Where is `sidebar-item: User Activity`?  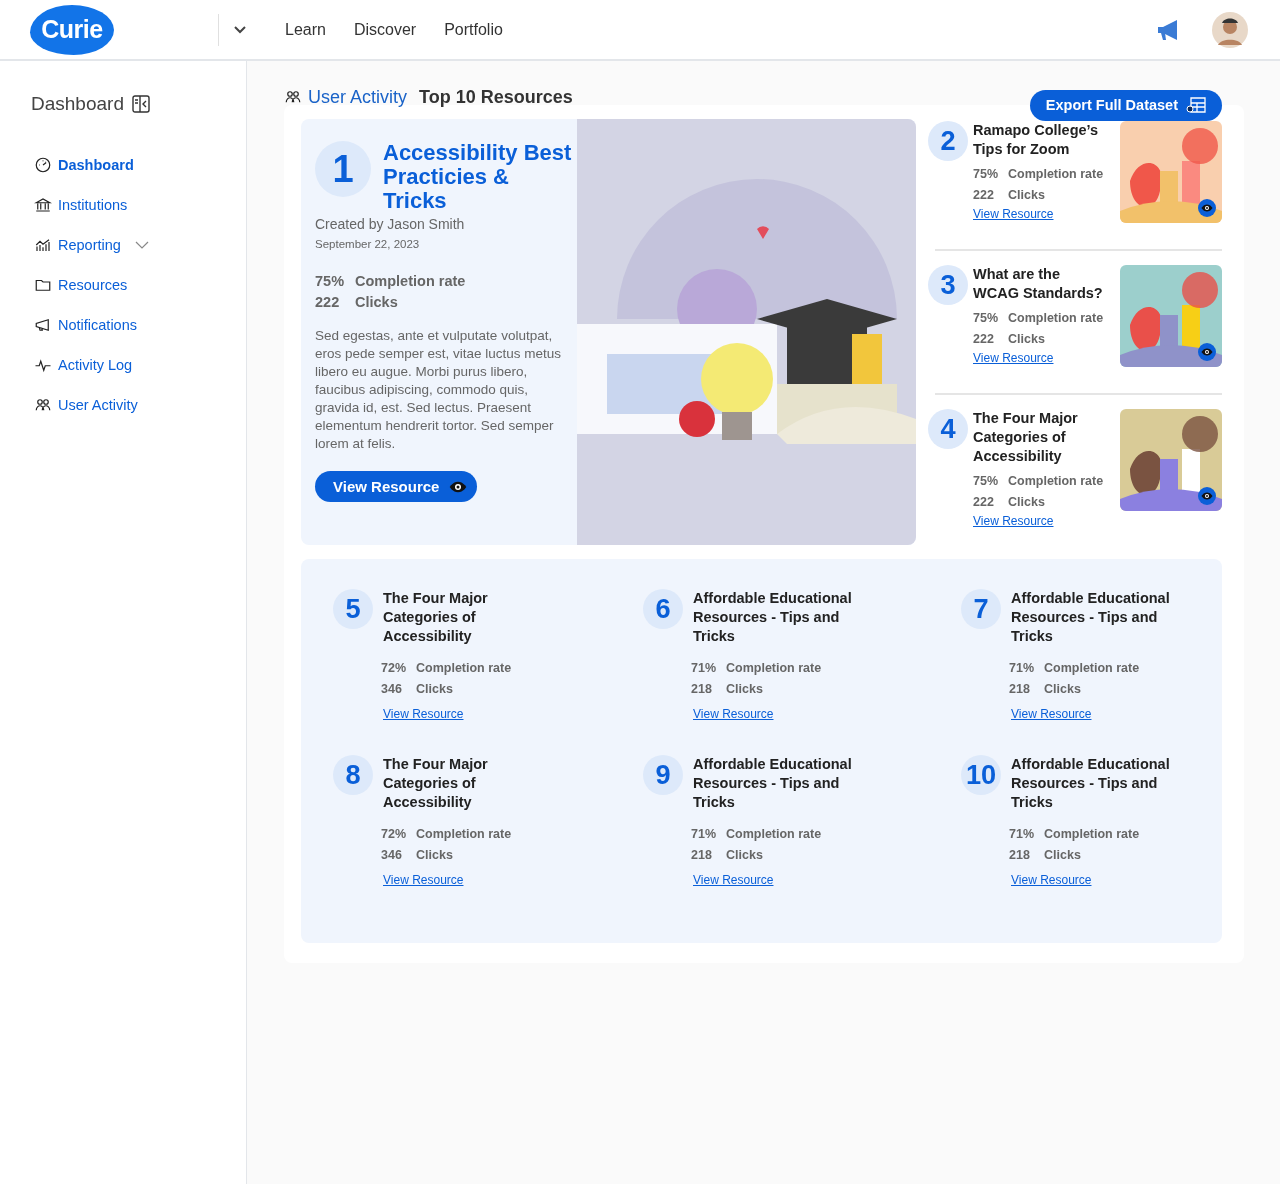
sidebar-item: User Activity is located at coordinates (98, 405).